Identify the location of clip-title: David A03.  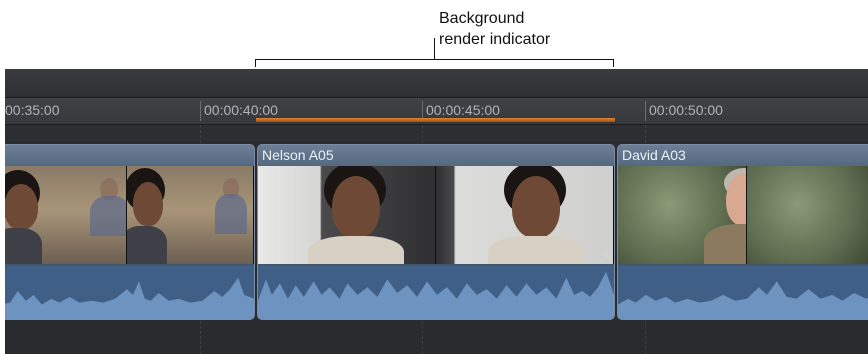
(654, 155).